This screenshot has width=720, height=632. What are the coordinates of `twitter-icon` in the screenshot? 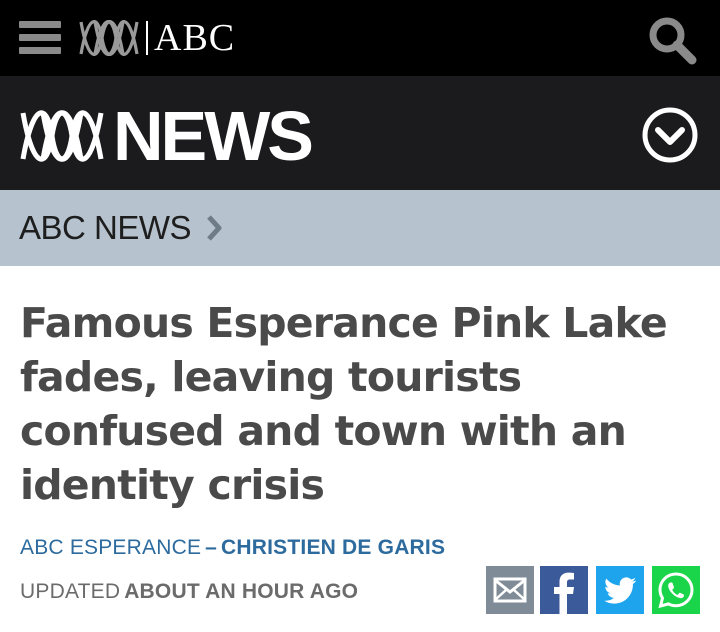 It's located at (620, 590).